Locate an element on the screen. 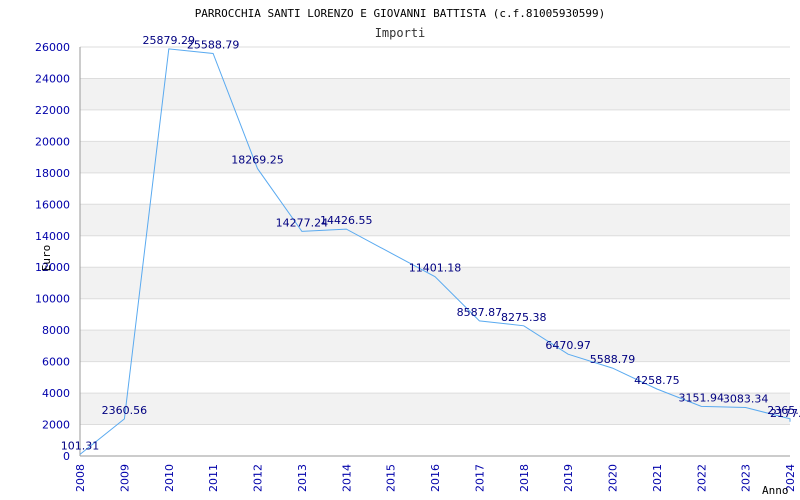 The height and width of the screenshot is (500, 800). x-tick-label: 2012 is located at coordinates (258, 478).